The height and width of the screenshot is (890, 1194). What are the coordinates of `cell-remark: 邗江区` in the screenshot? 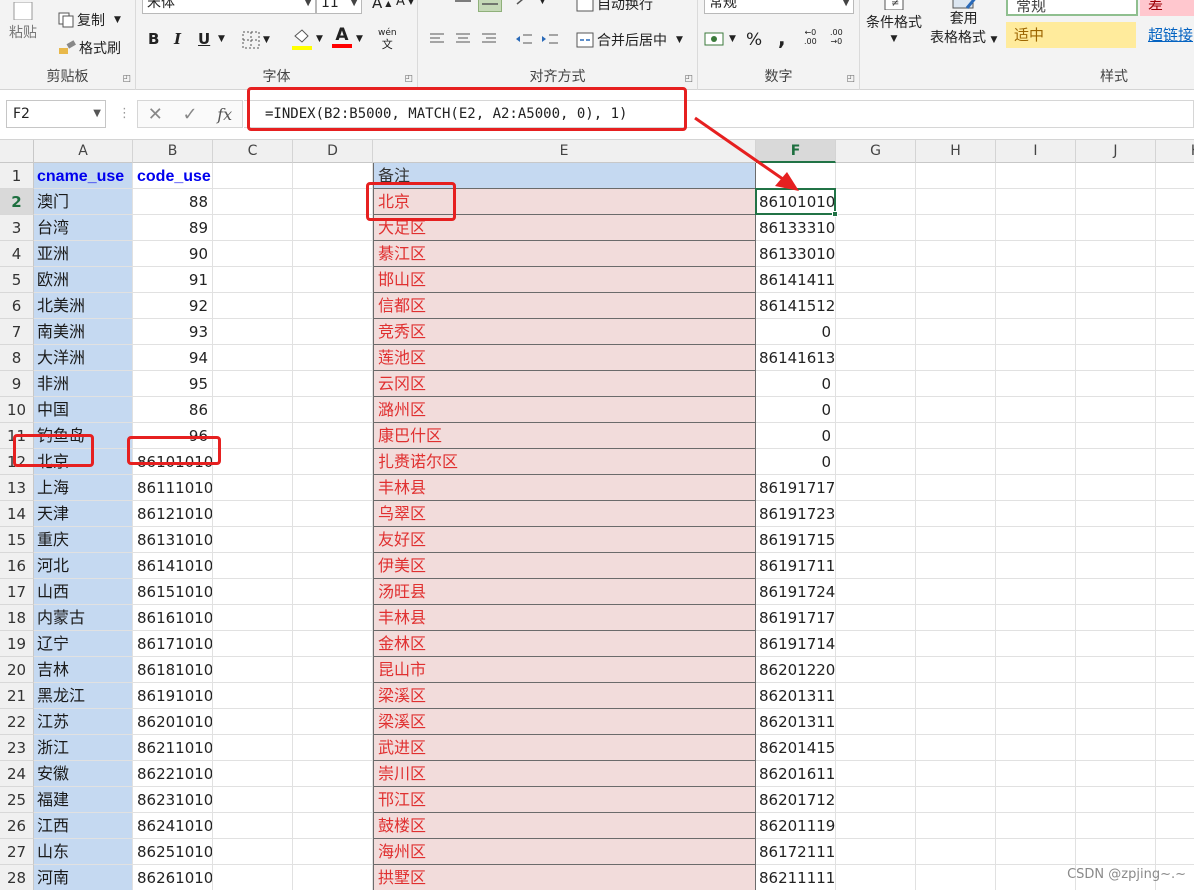 It's located at (564, 800).